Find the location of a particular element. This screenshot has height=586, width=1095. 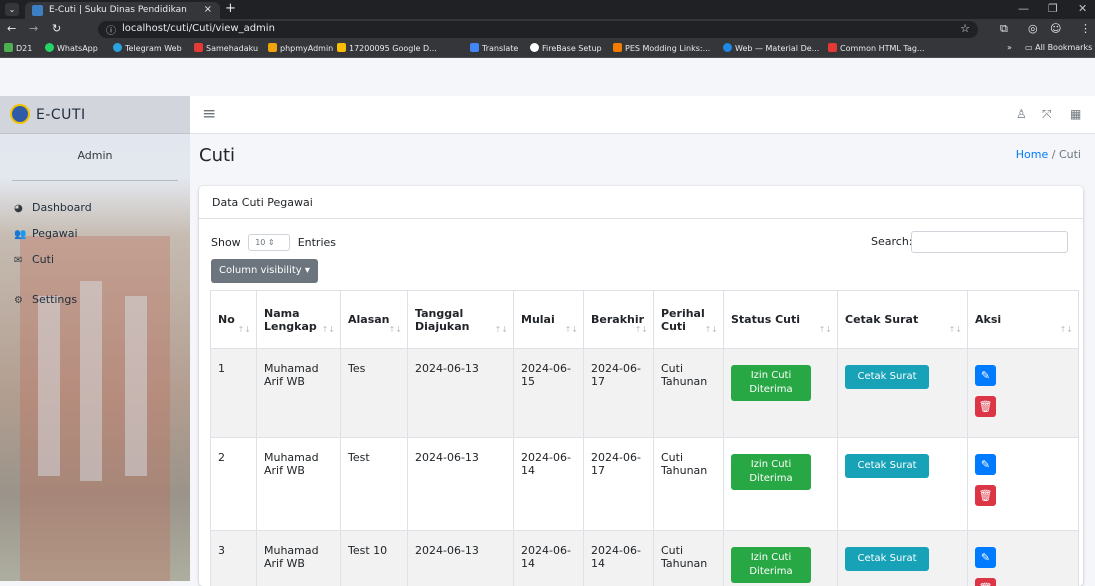

column-header-cetak: Cetak Surat↑↓ is located at coordinates (903, 320).